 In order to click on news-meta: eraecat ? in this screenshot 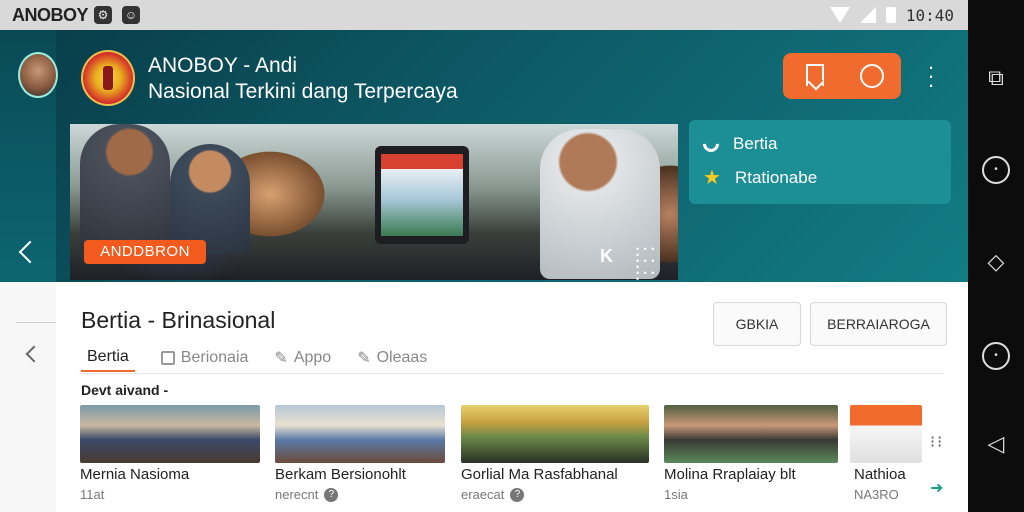, I will do `click(493, 494)`.